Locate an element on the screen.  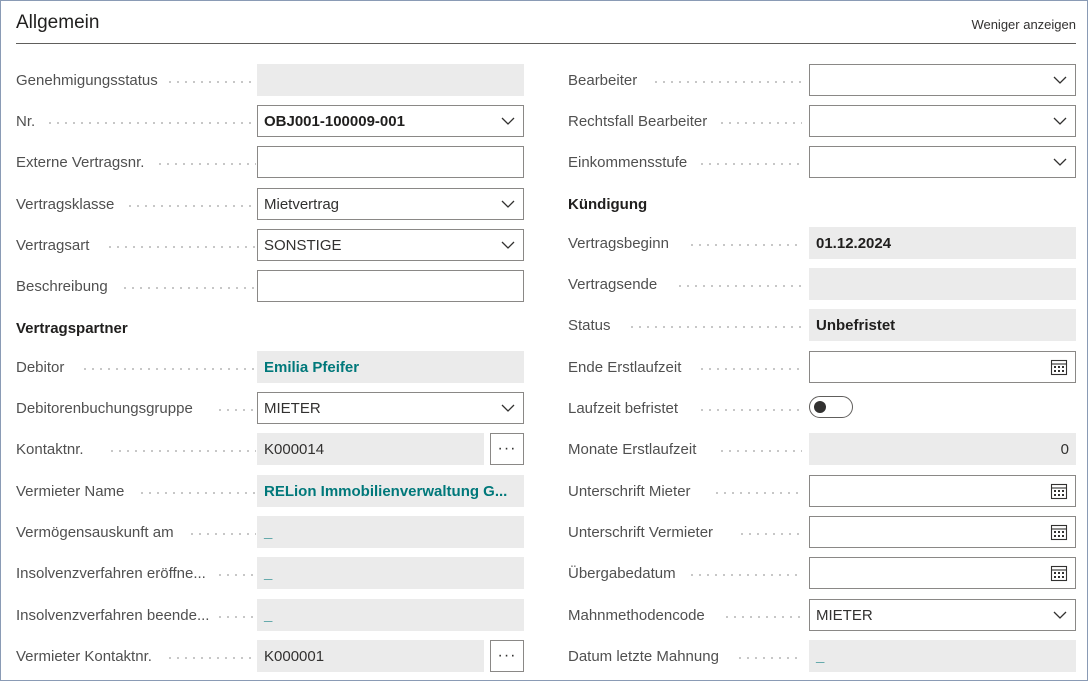
fasttab-header: Allgemein Weniger anzeigen is located at coordinates (546, 22).